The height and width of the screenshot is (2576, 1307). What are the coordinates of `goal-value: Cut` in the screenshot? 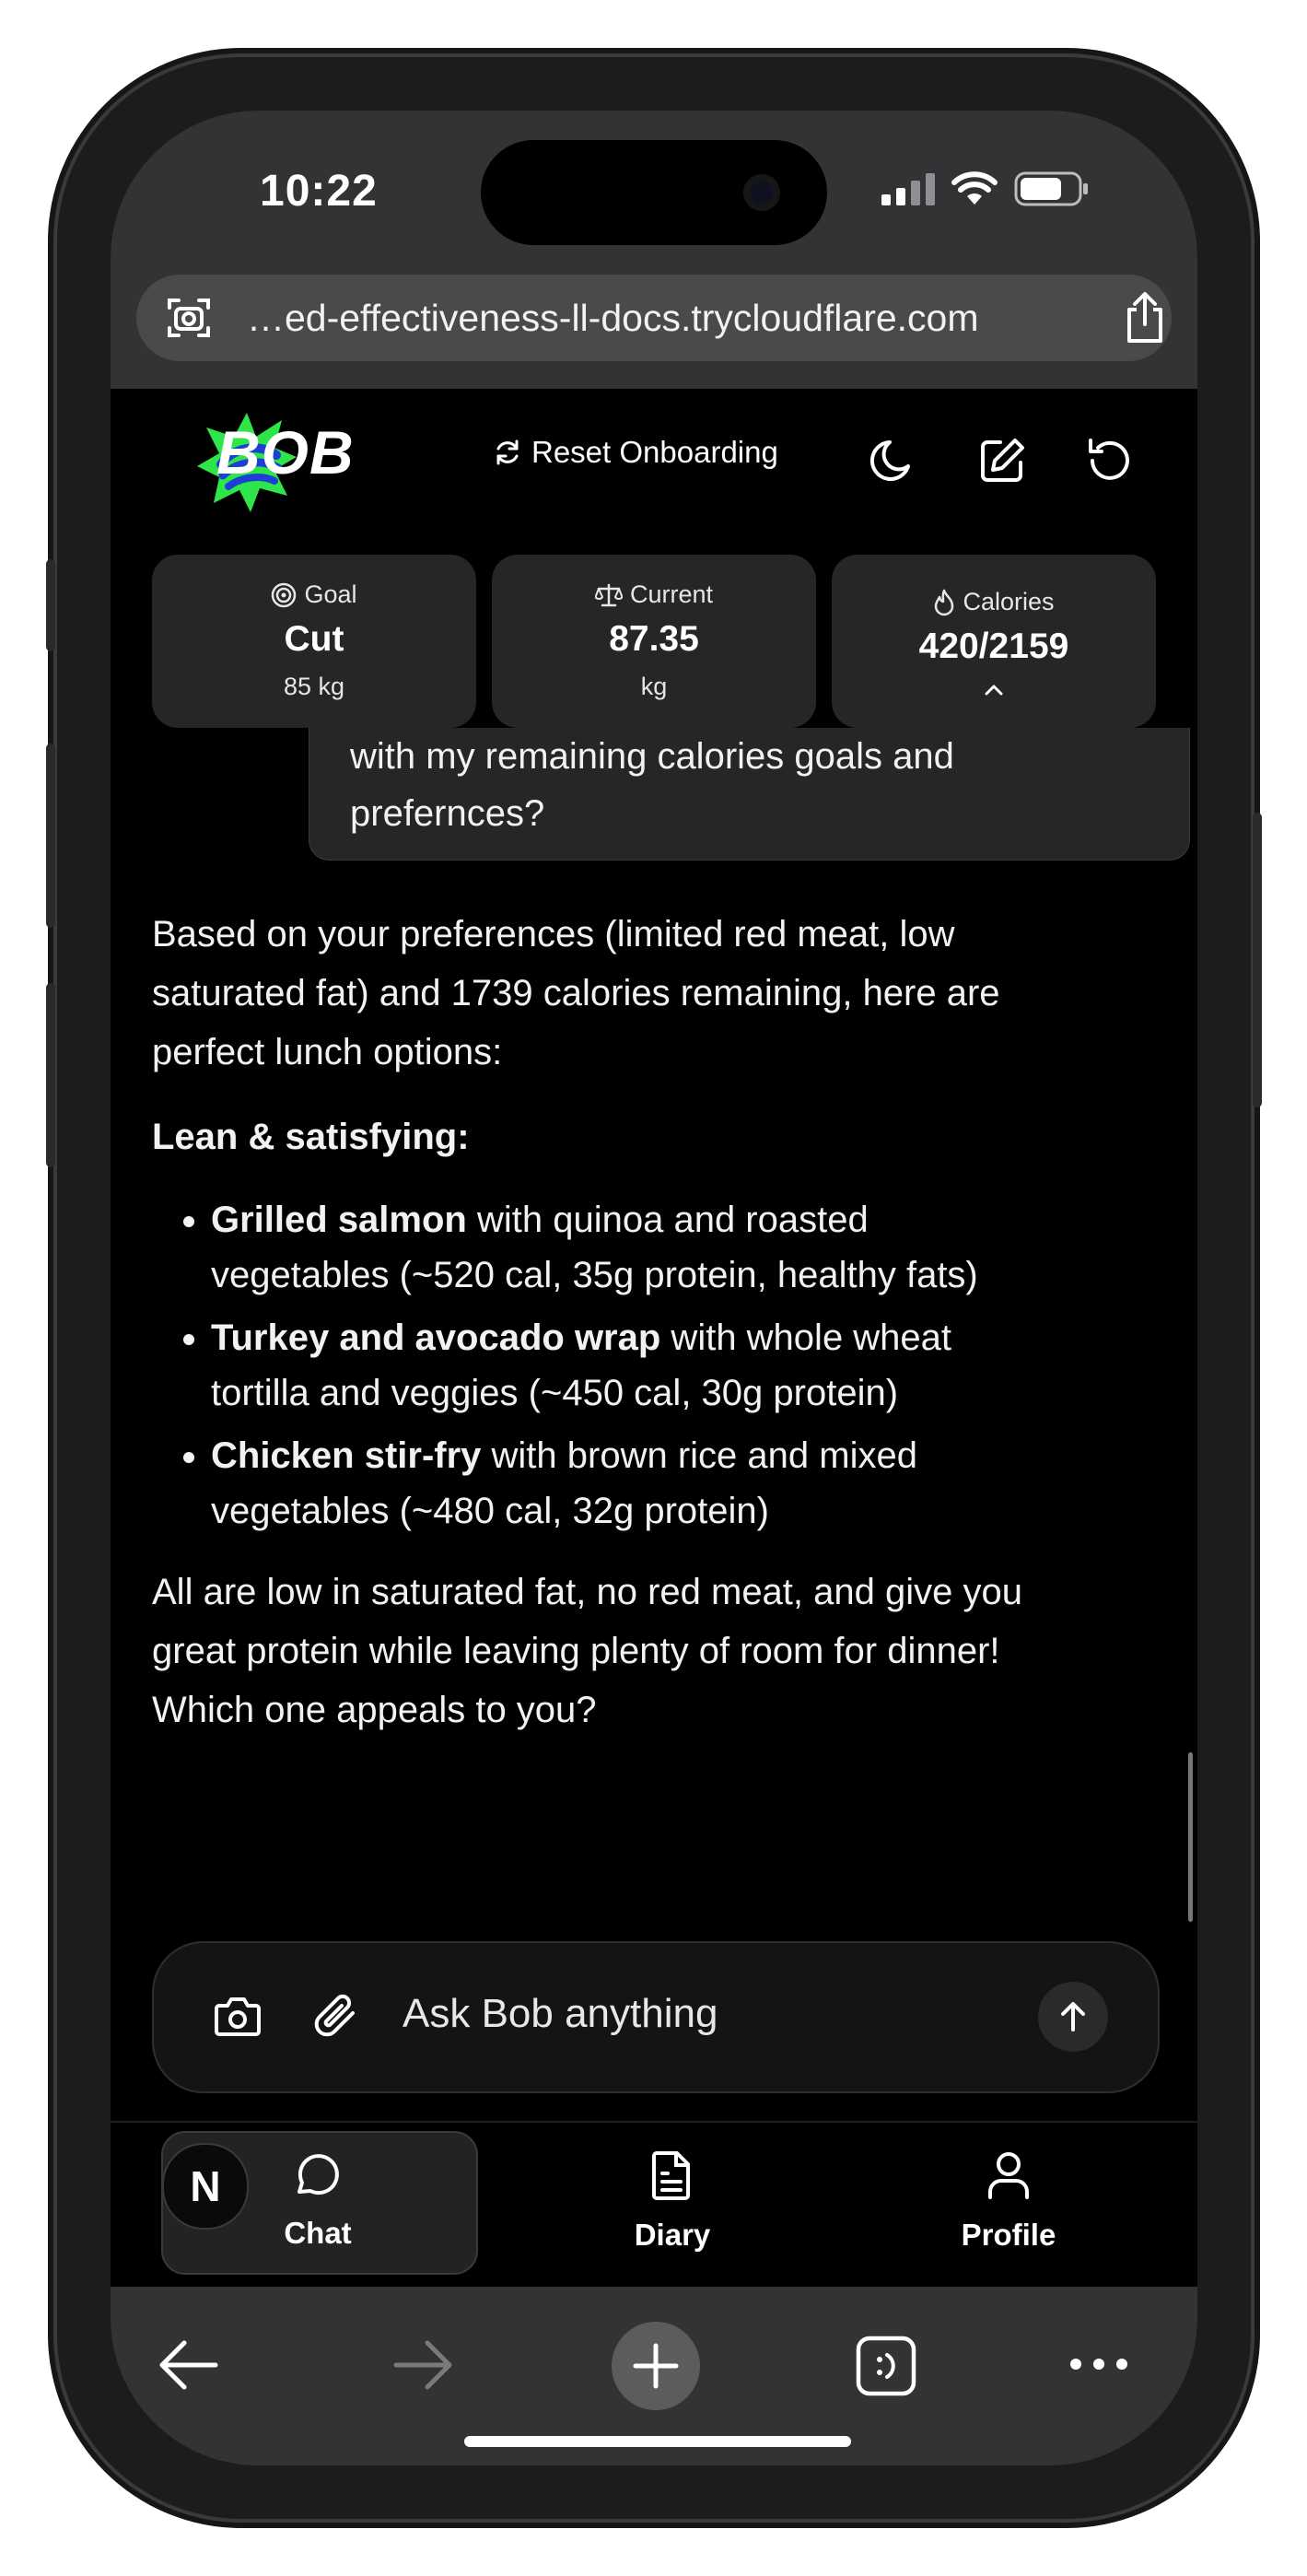 It's located at (314, 639).